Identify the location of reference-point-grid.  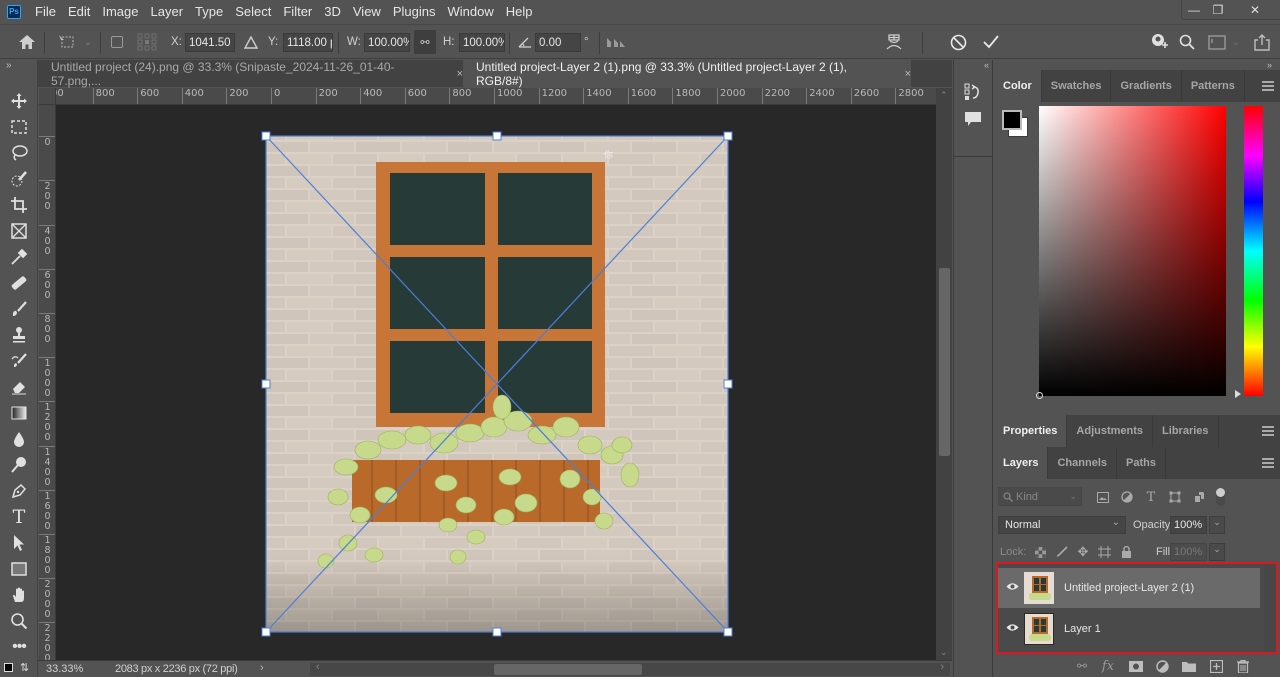
(147, 42).